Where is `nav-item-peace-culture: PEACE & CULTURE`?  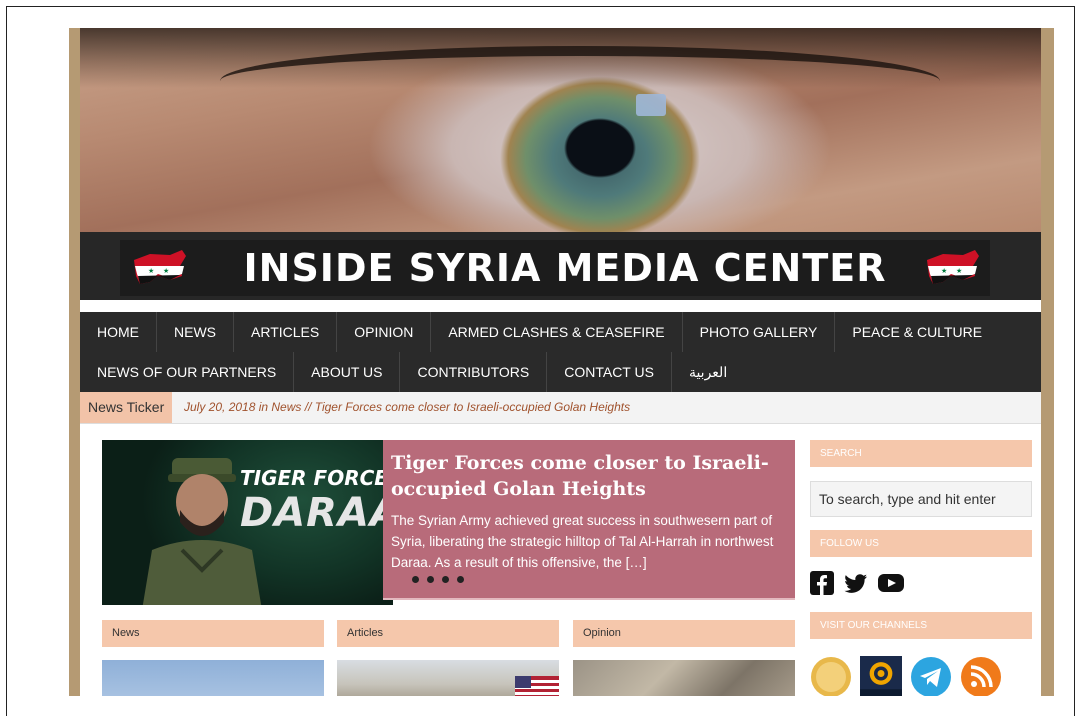 nav-item-peace-culture: PEACE & CULTURE is located at coordinates (917, 332).